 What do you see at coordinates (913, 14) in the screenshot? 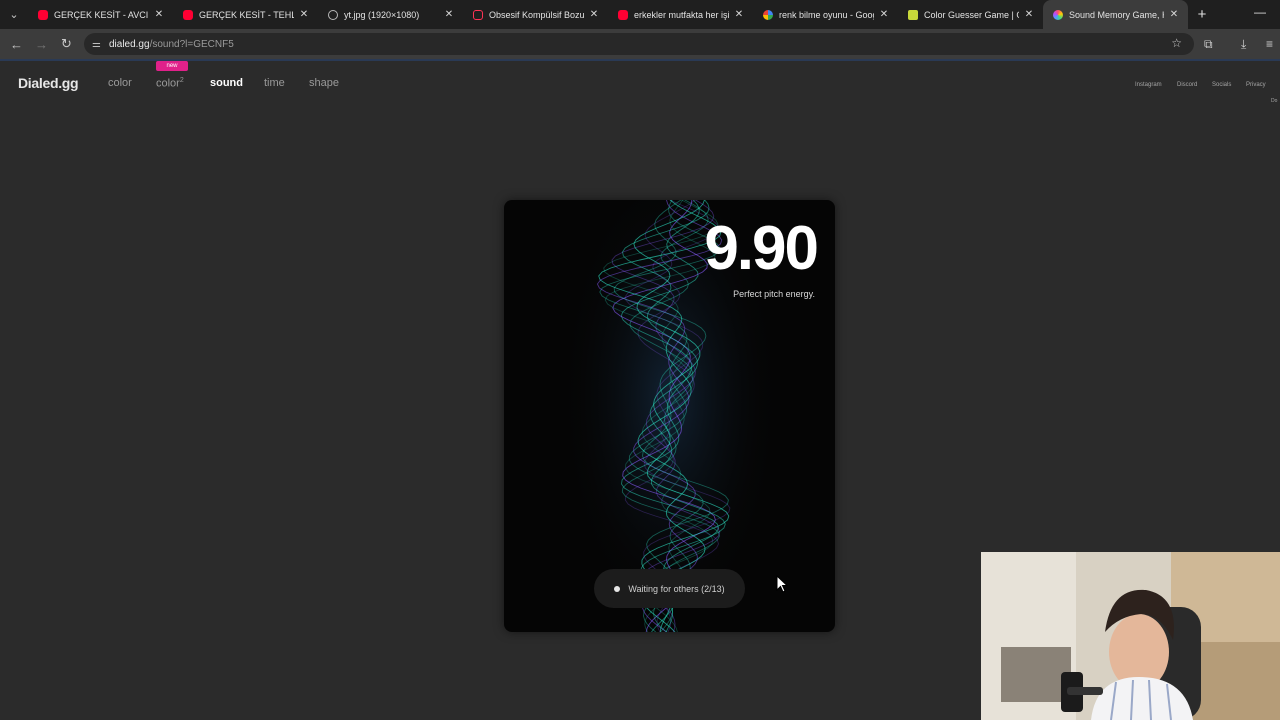
I see `sheet-icon` at bounding box center [913, 14].